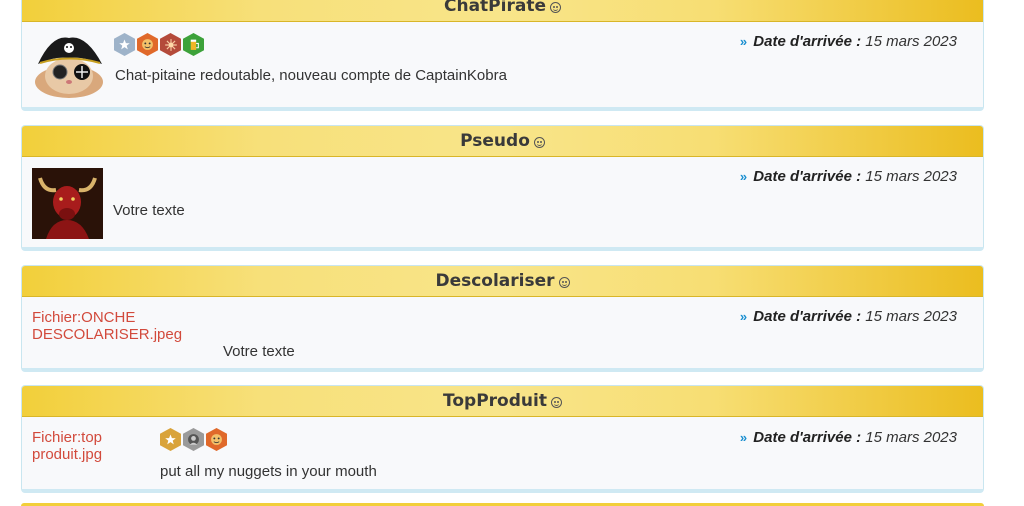  I want to click on pirate-cat-avatar, so click(69, 65).